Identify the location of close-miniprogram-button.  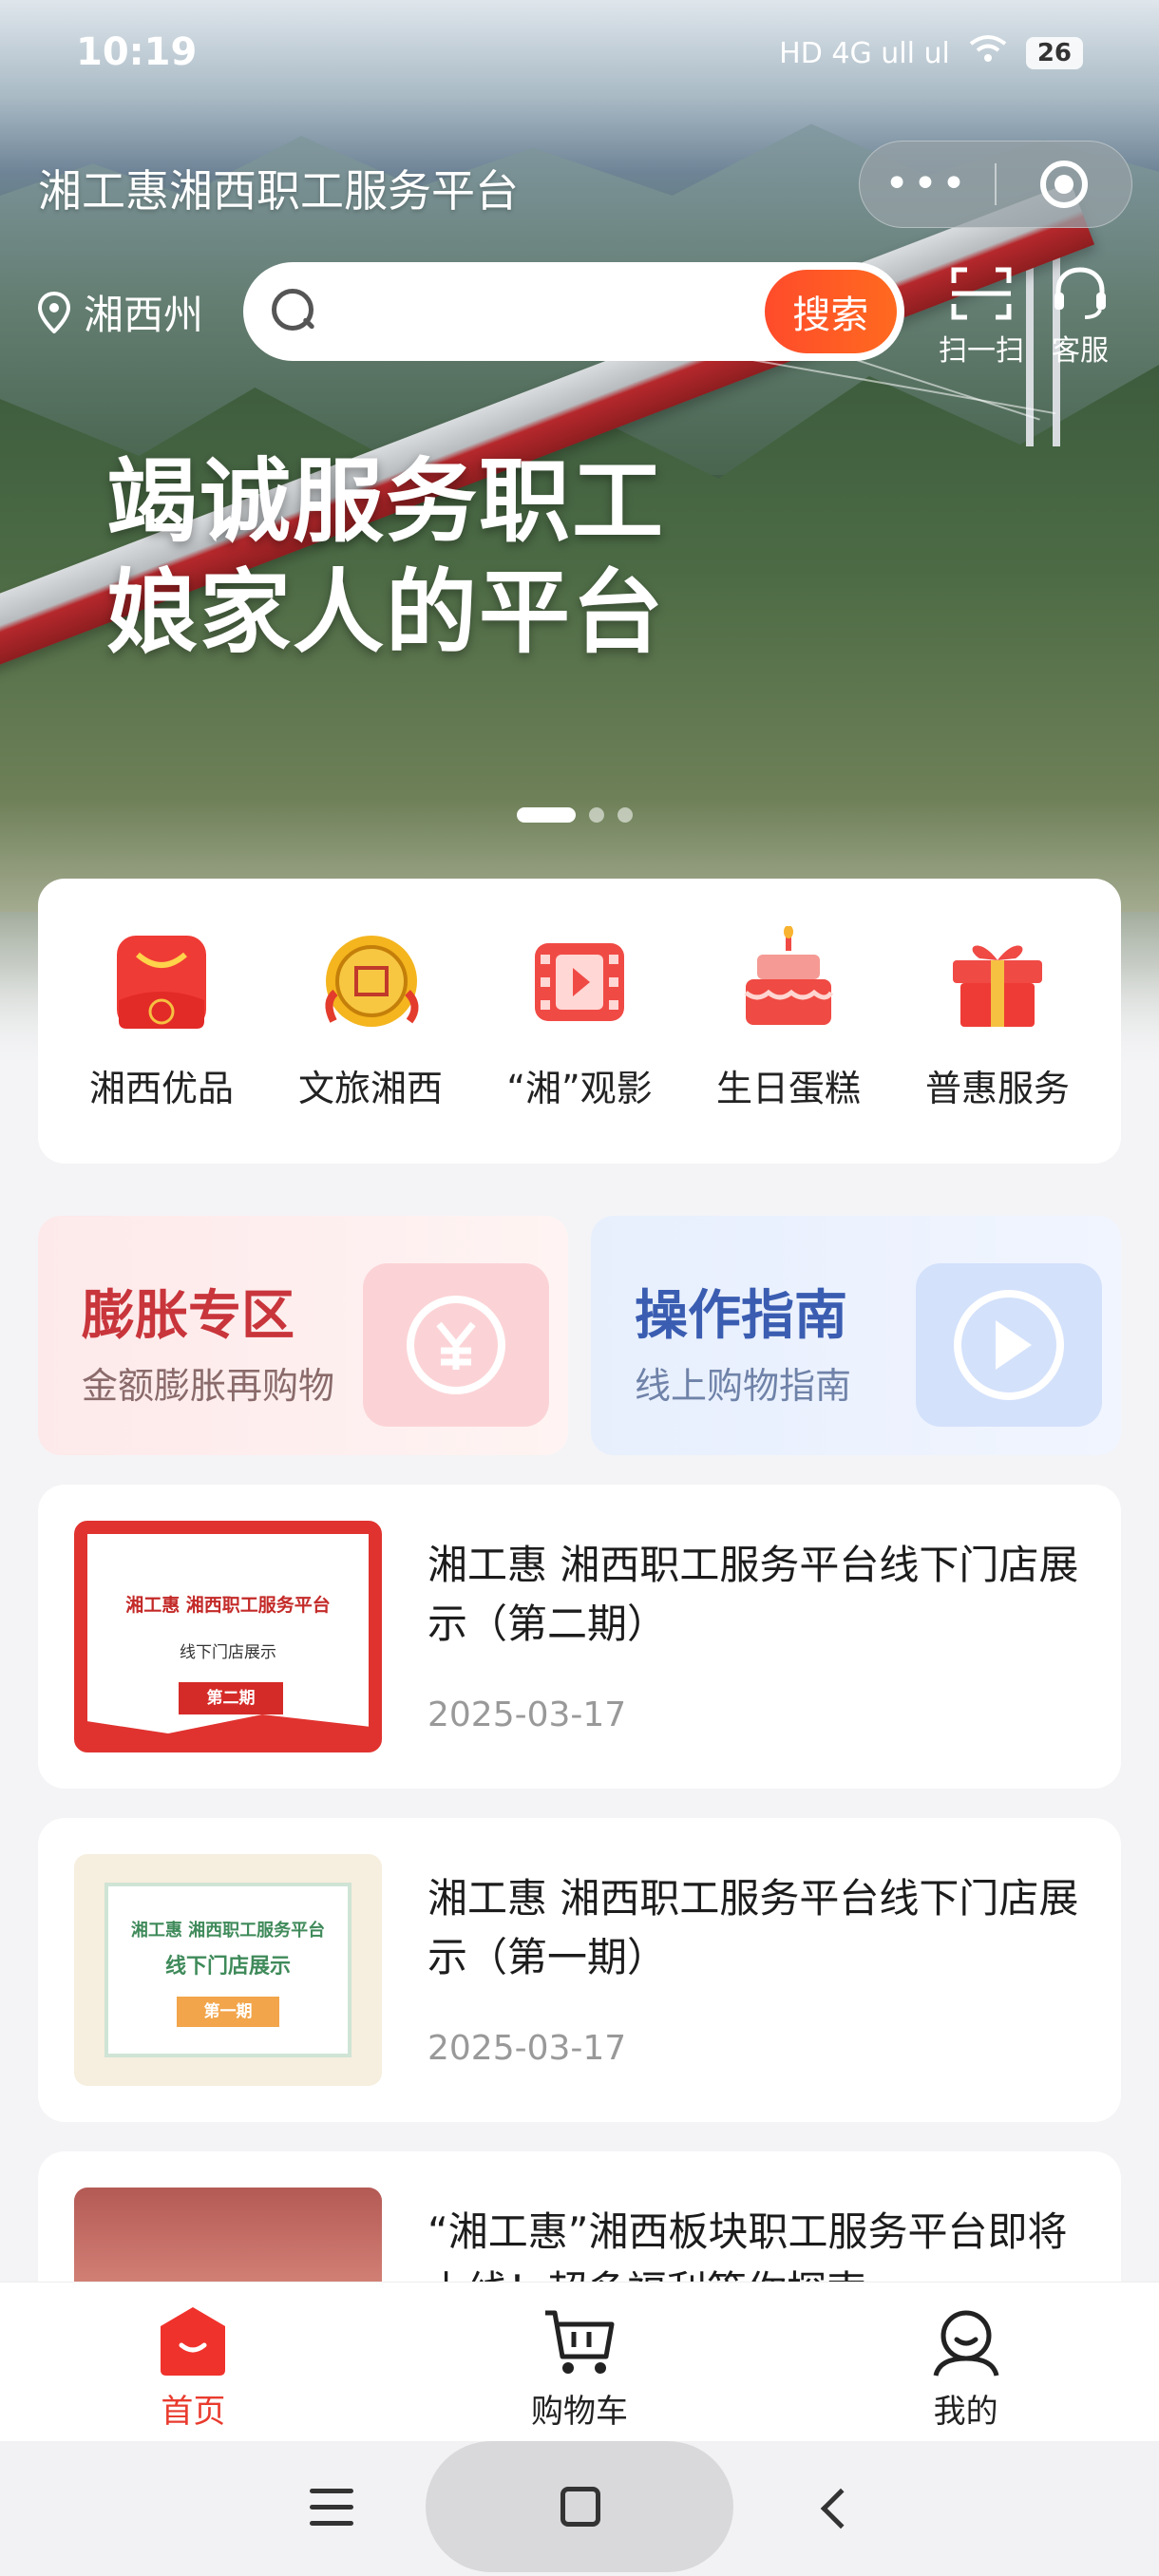
(1064, 184).